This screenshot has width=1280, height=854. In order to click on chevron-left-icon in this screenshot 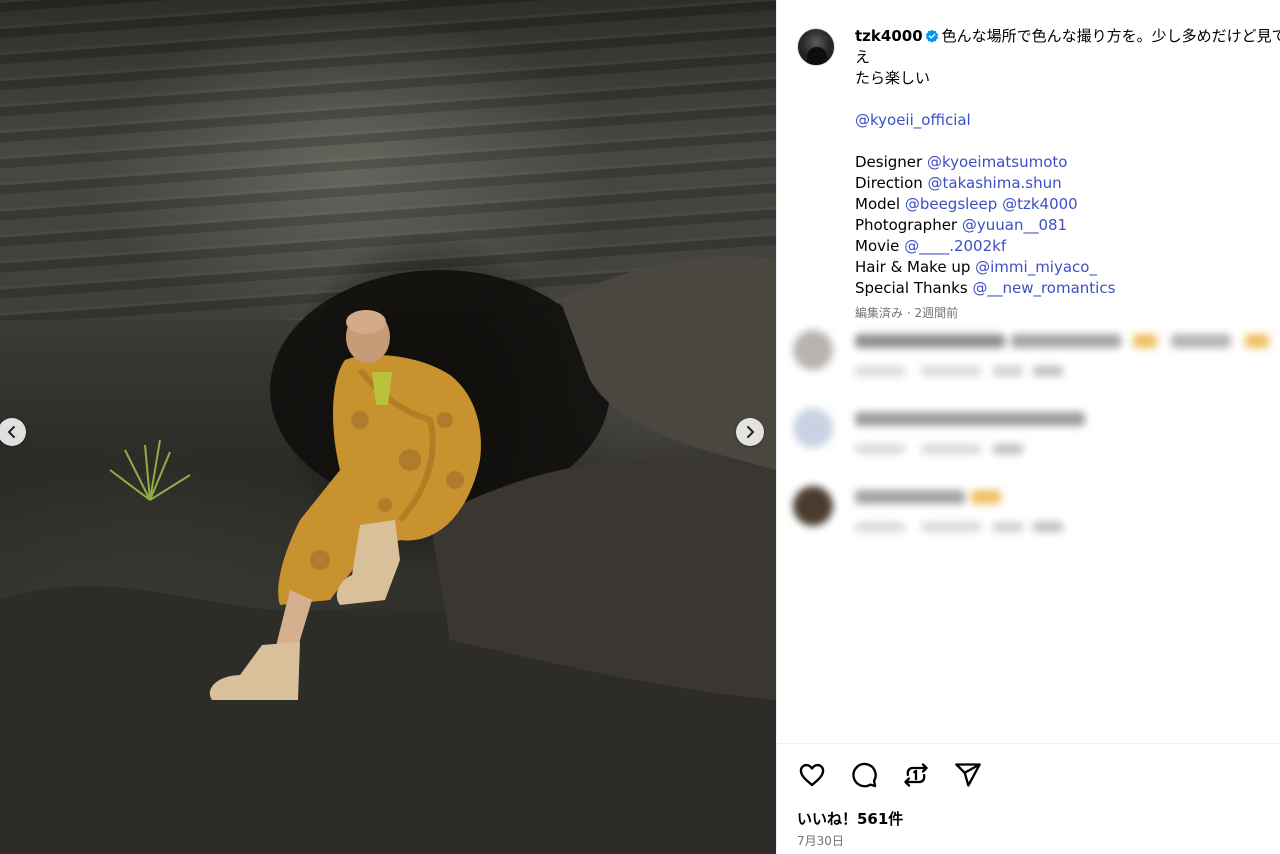, I will do `click(11, 432)`.